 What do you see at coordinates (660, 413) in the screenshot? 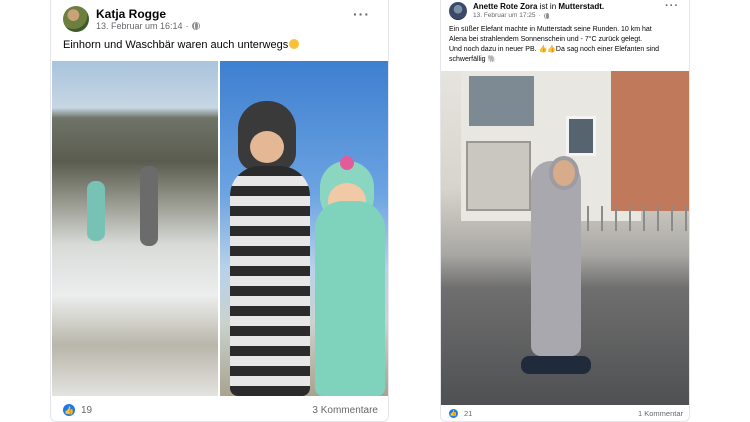
I see `comment-count: 1 Kommentar` at bounding box center [660, 413].